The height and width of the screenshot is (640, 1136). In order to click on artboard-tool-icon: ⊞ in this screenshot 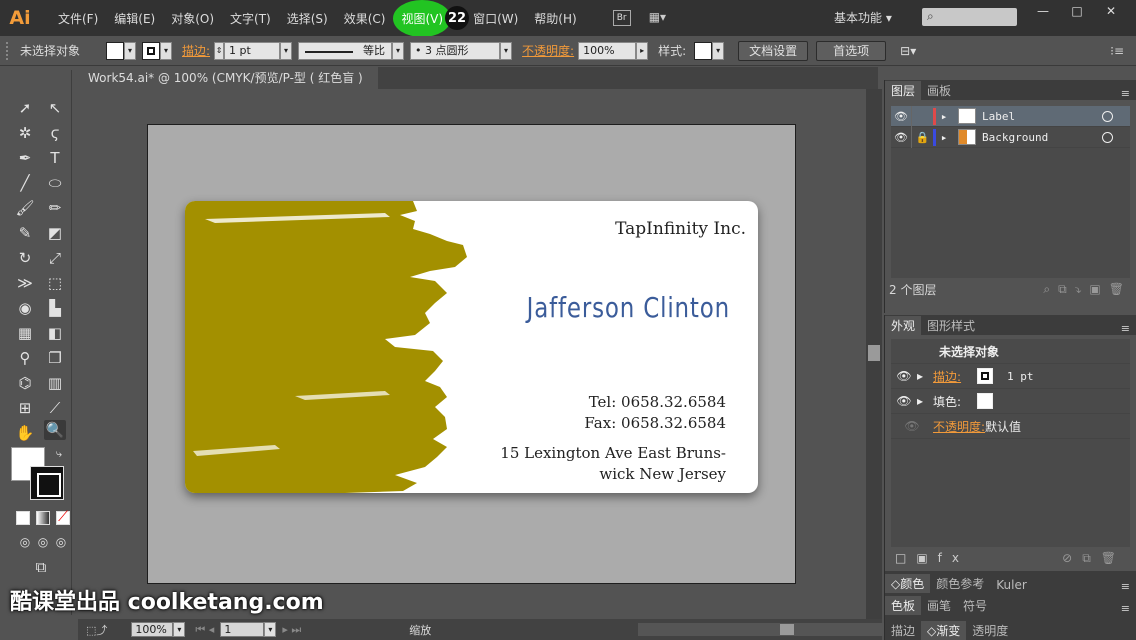, I will do `click(25, 408)`.